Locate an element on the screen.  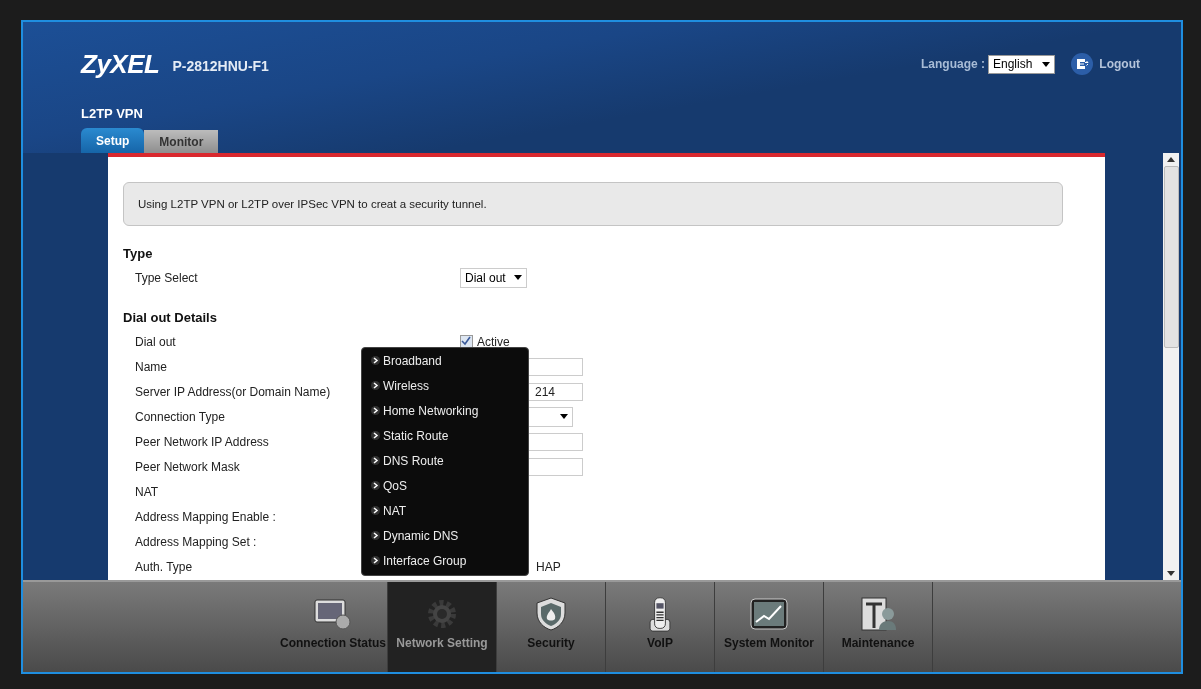
menu-item: QoS is located at coordinates (449, 485).